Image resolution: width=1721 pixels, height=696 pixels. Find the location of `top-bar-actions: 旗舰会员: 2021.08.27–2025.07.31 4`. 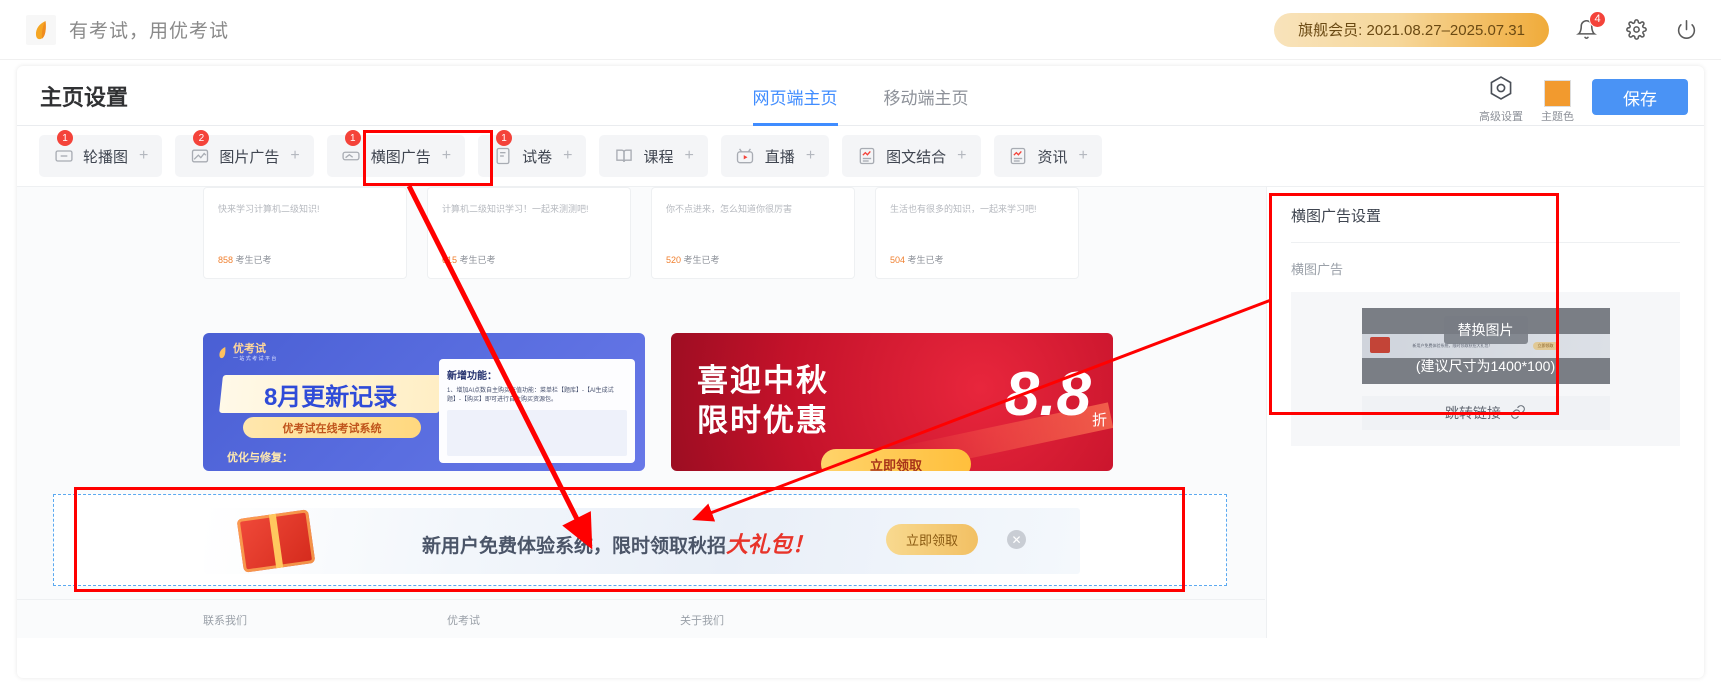

top-bar-actions: 旗舰会员: 2021.08.27–2025.07.31 4 is located at coordinates (1486, 28).